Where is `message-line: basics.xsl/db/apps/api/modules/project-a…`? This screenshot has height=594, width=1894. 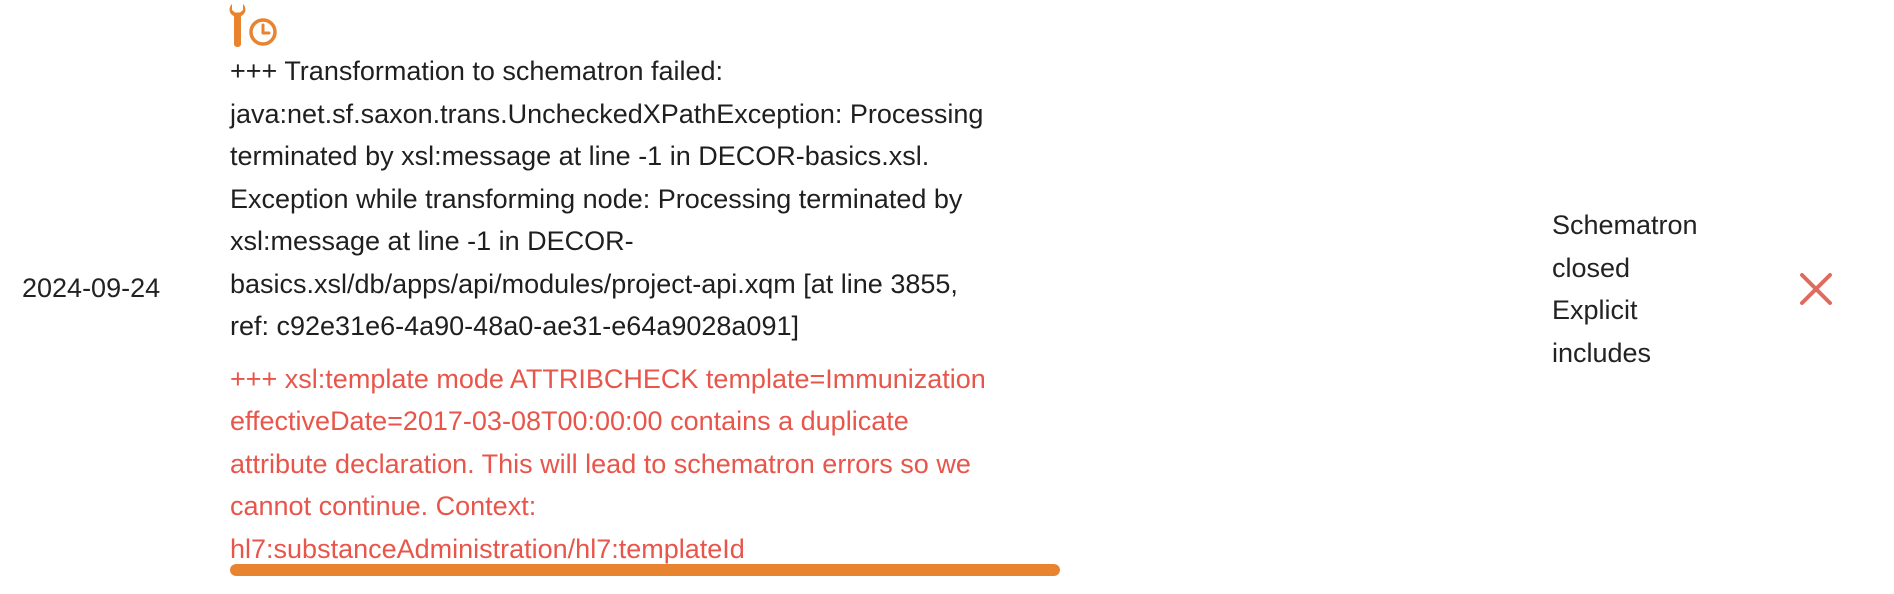 message-line: basics.xsl/db/apps/api/modules/project-a… is located at coordinates (594, 283).